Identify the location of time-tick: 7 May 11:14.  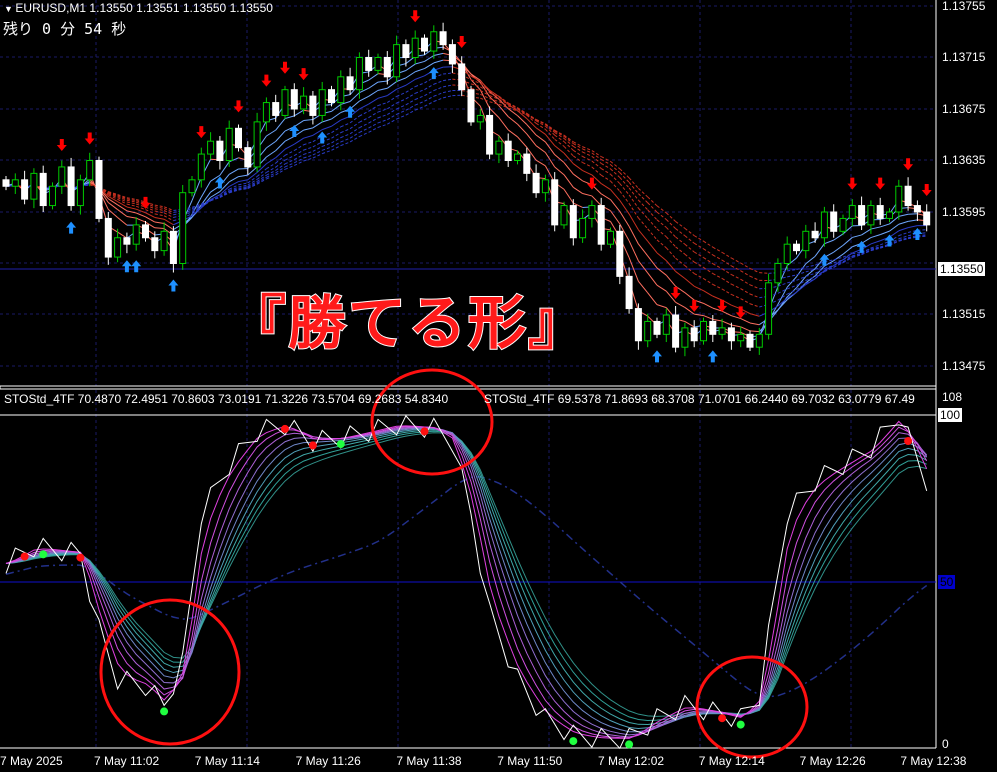
(227, 761).